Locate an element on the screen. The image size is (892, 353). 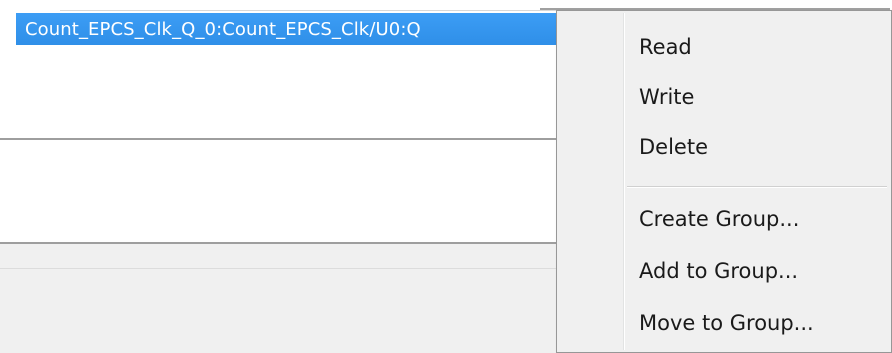
menu-item-label: Write is located at coordinates (667, 97).